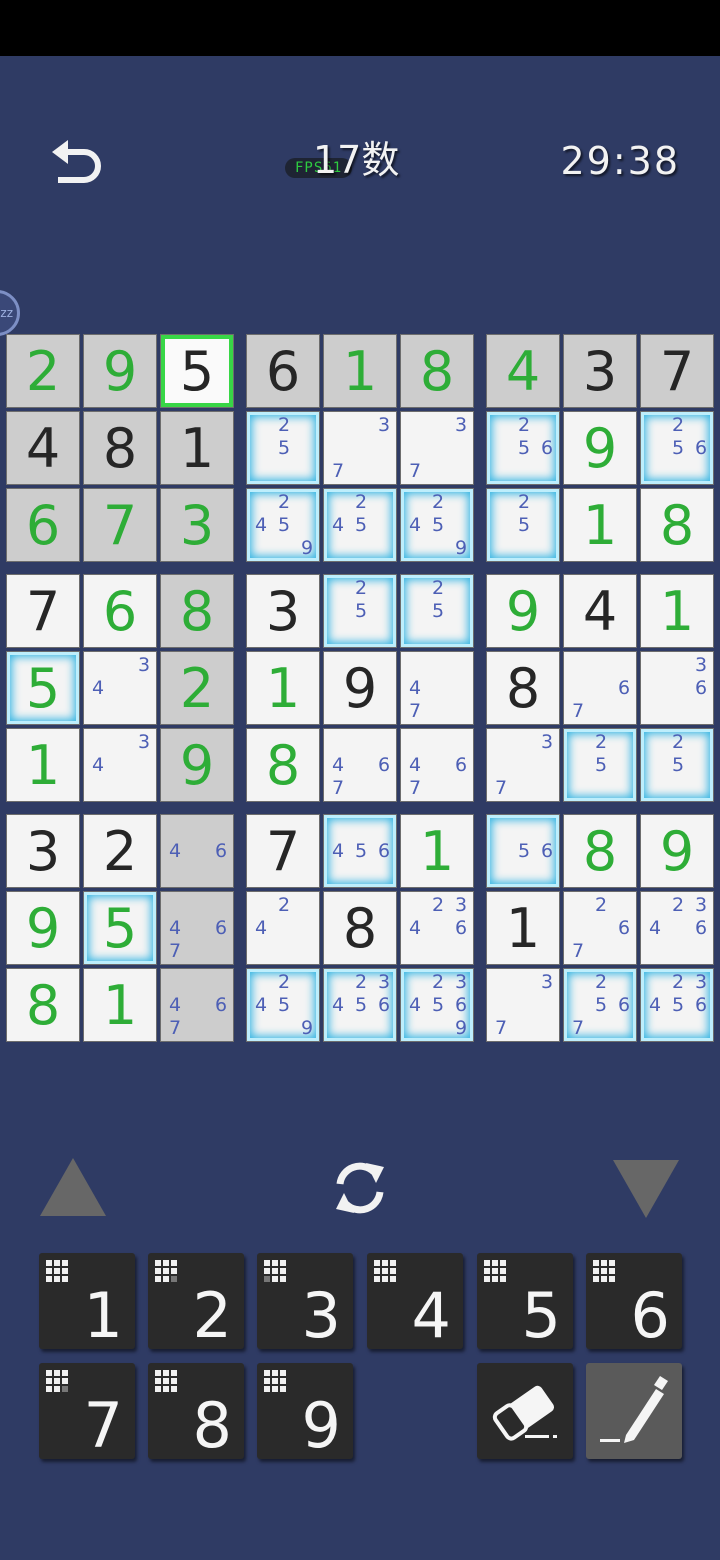 The width and height of the screenshot is (720, 1560). Describe the element at coordinates (646, 1189) in the screenshot. I see `triangle-down-icon` at that location.